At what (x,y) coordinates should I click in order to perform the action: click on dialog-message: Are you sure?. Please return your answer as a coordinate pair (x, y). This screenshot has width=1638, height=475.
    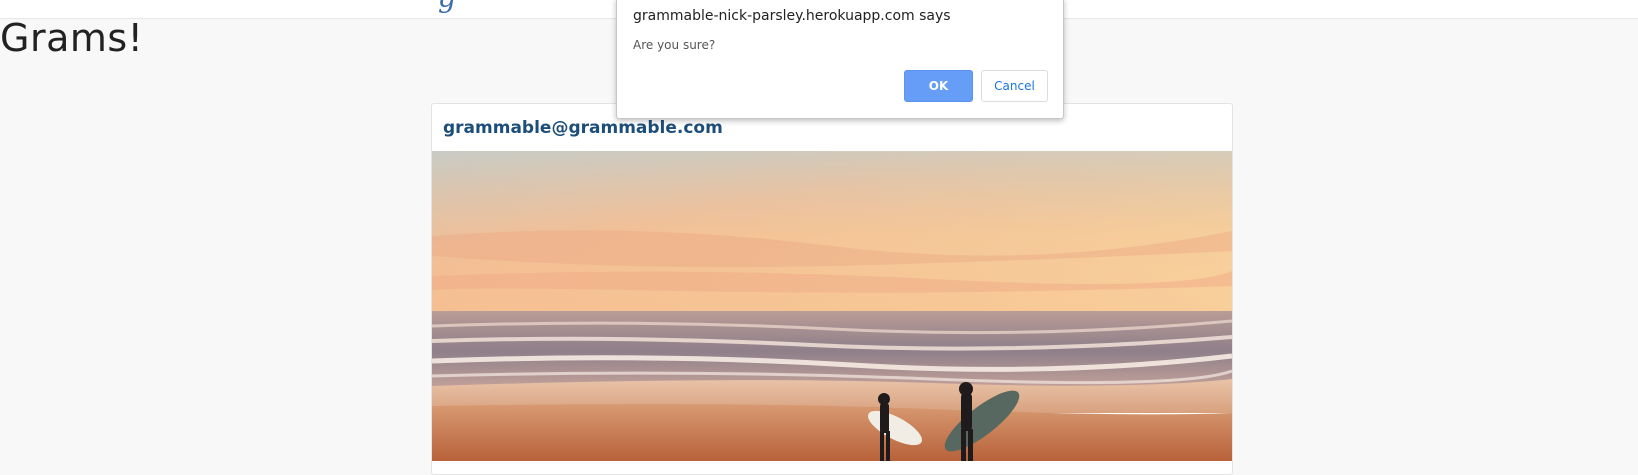
    Looking at the image, I should click on (674, 45).